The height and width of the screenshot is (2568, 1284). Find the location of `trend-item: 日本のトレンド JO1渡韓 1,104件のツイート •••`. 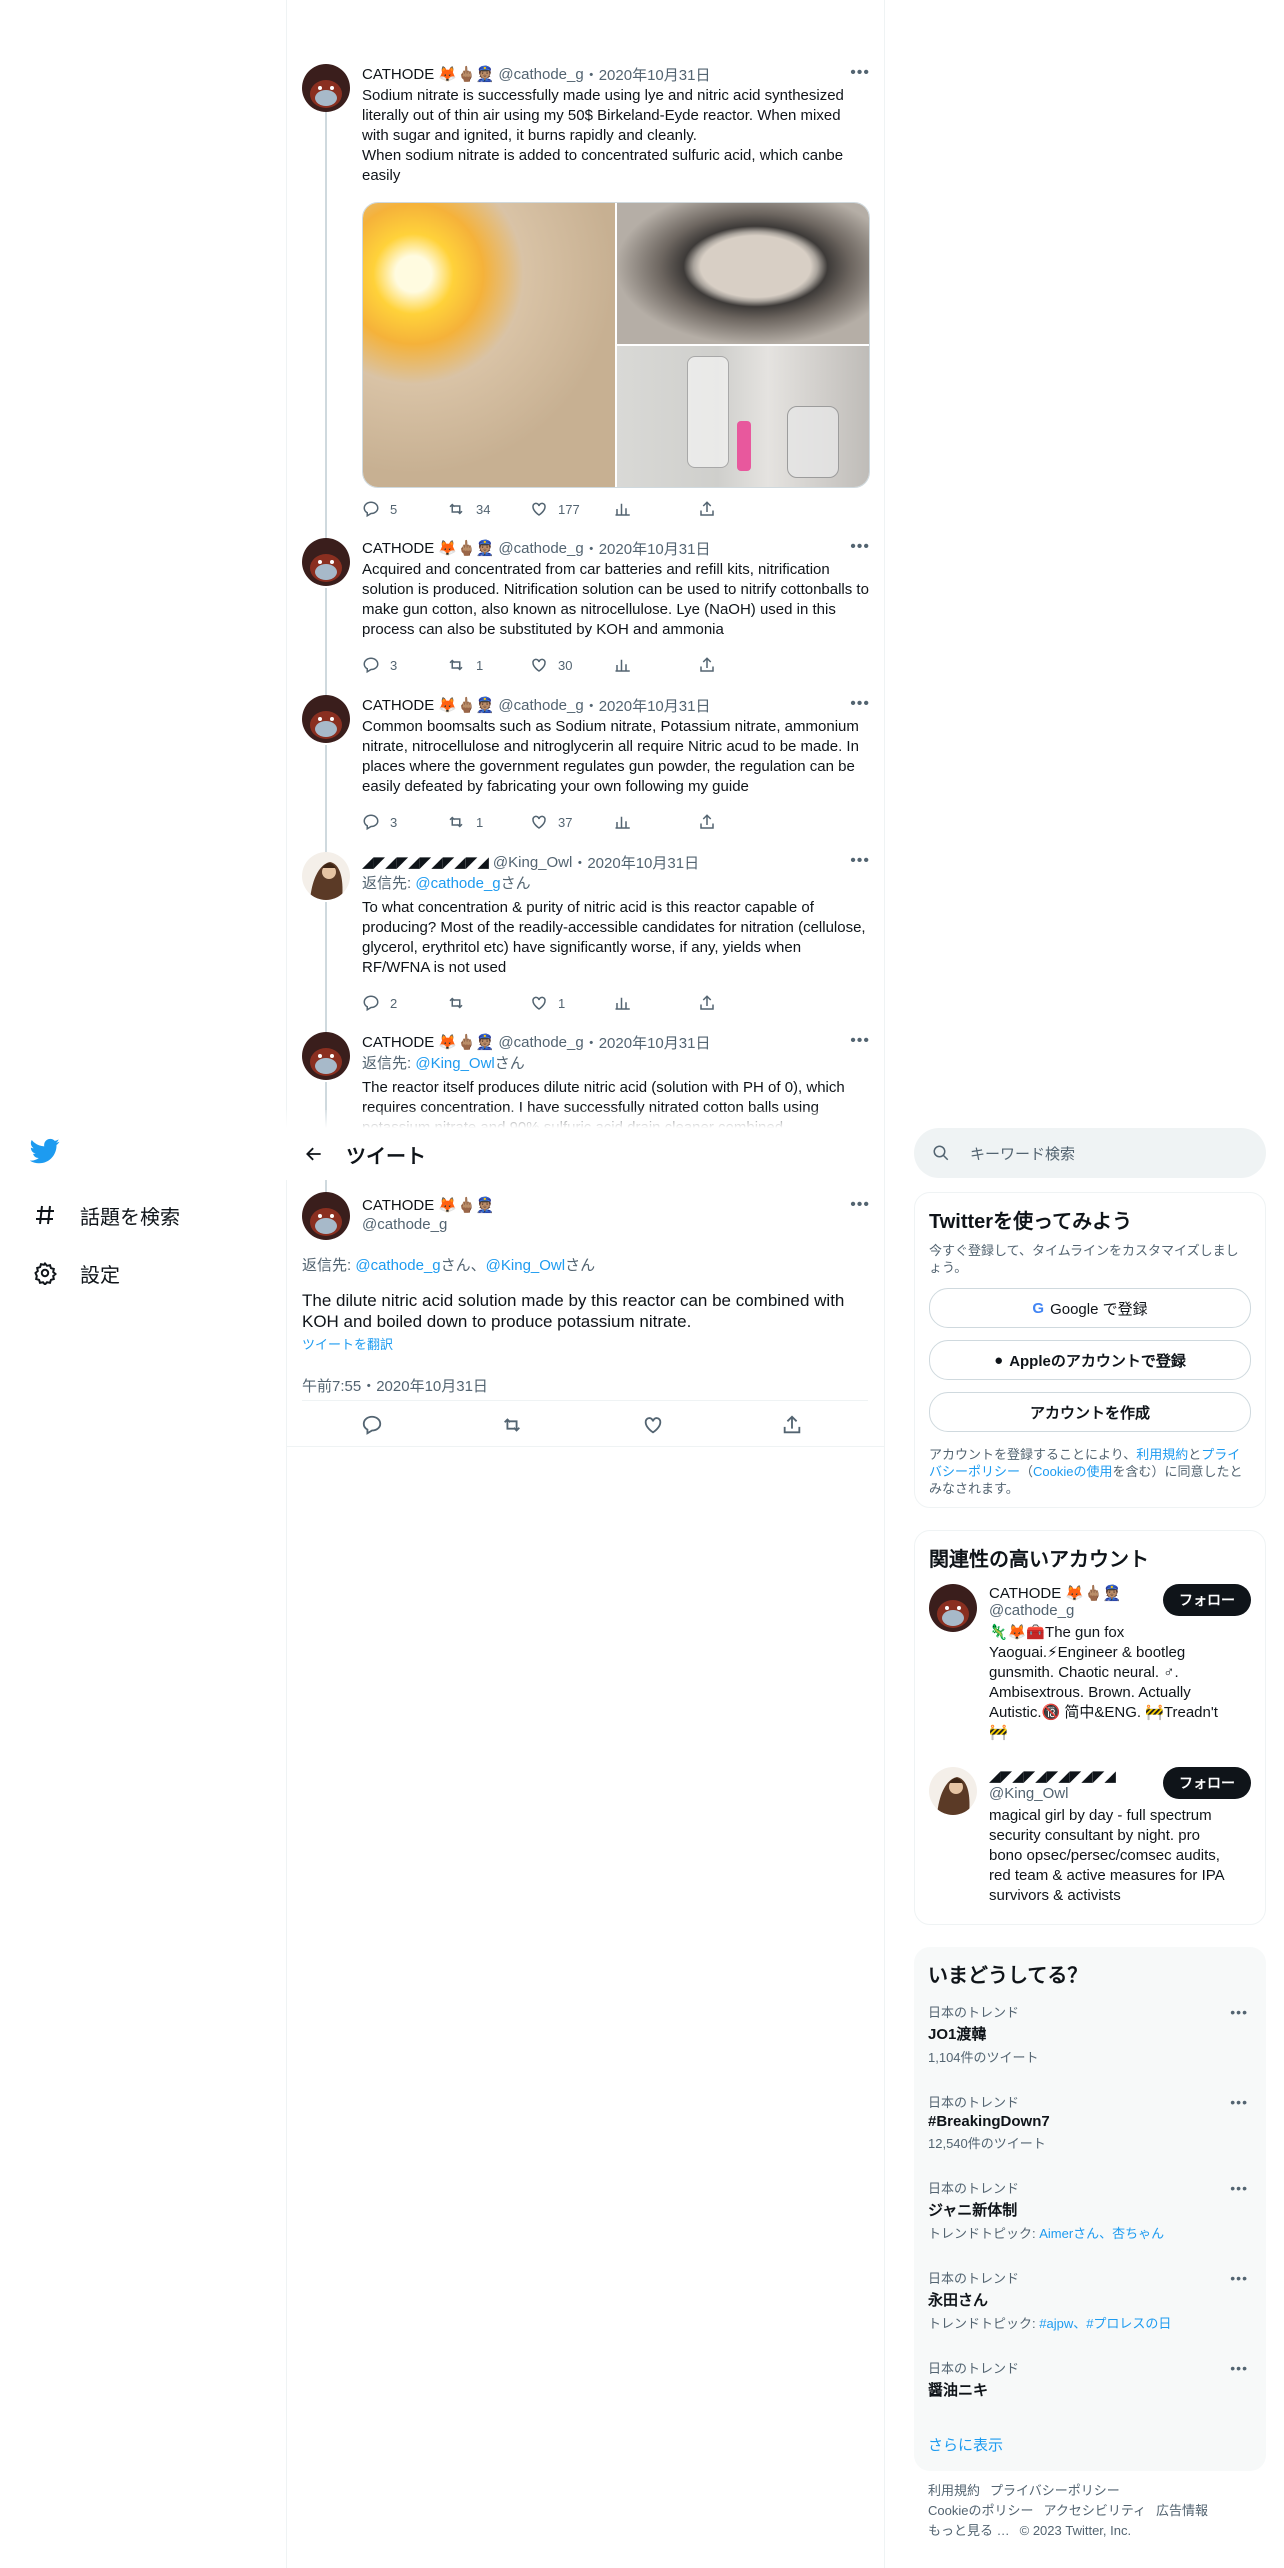

trend-item: 日本のトレンド JO1渡韓 1,104件のツイート ••• is located at coordinates (1090, 2034).